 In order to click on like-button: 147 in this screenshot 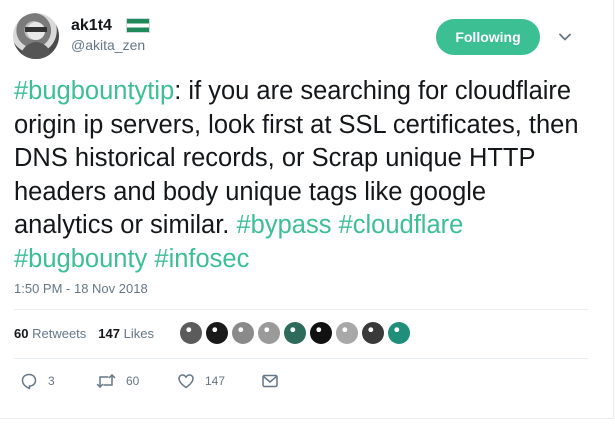, I will do `click(219, 381)`.